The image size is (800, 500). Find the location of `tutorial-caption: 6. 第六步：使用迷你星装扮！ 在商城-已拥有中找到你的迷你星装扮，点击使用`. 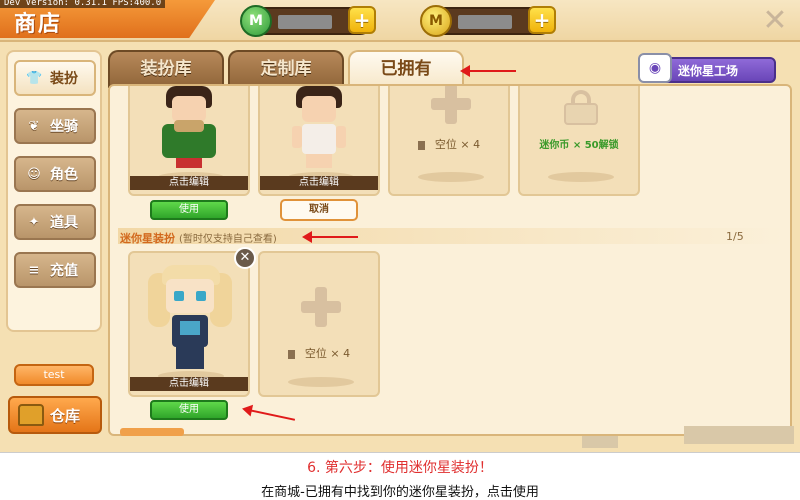

tutorial-caption: 6. 第六步：使用迷你星装扮！ 在商城-已拥有中找到你的迷你星装扮，点击使用 is located at coordinates (400, 476).